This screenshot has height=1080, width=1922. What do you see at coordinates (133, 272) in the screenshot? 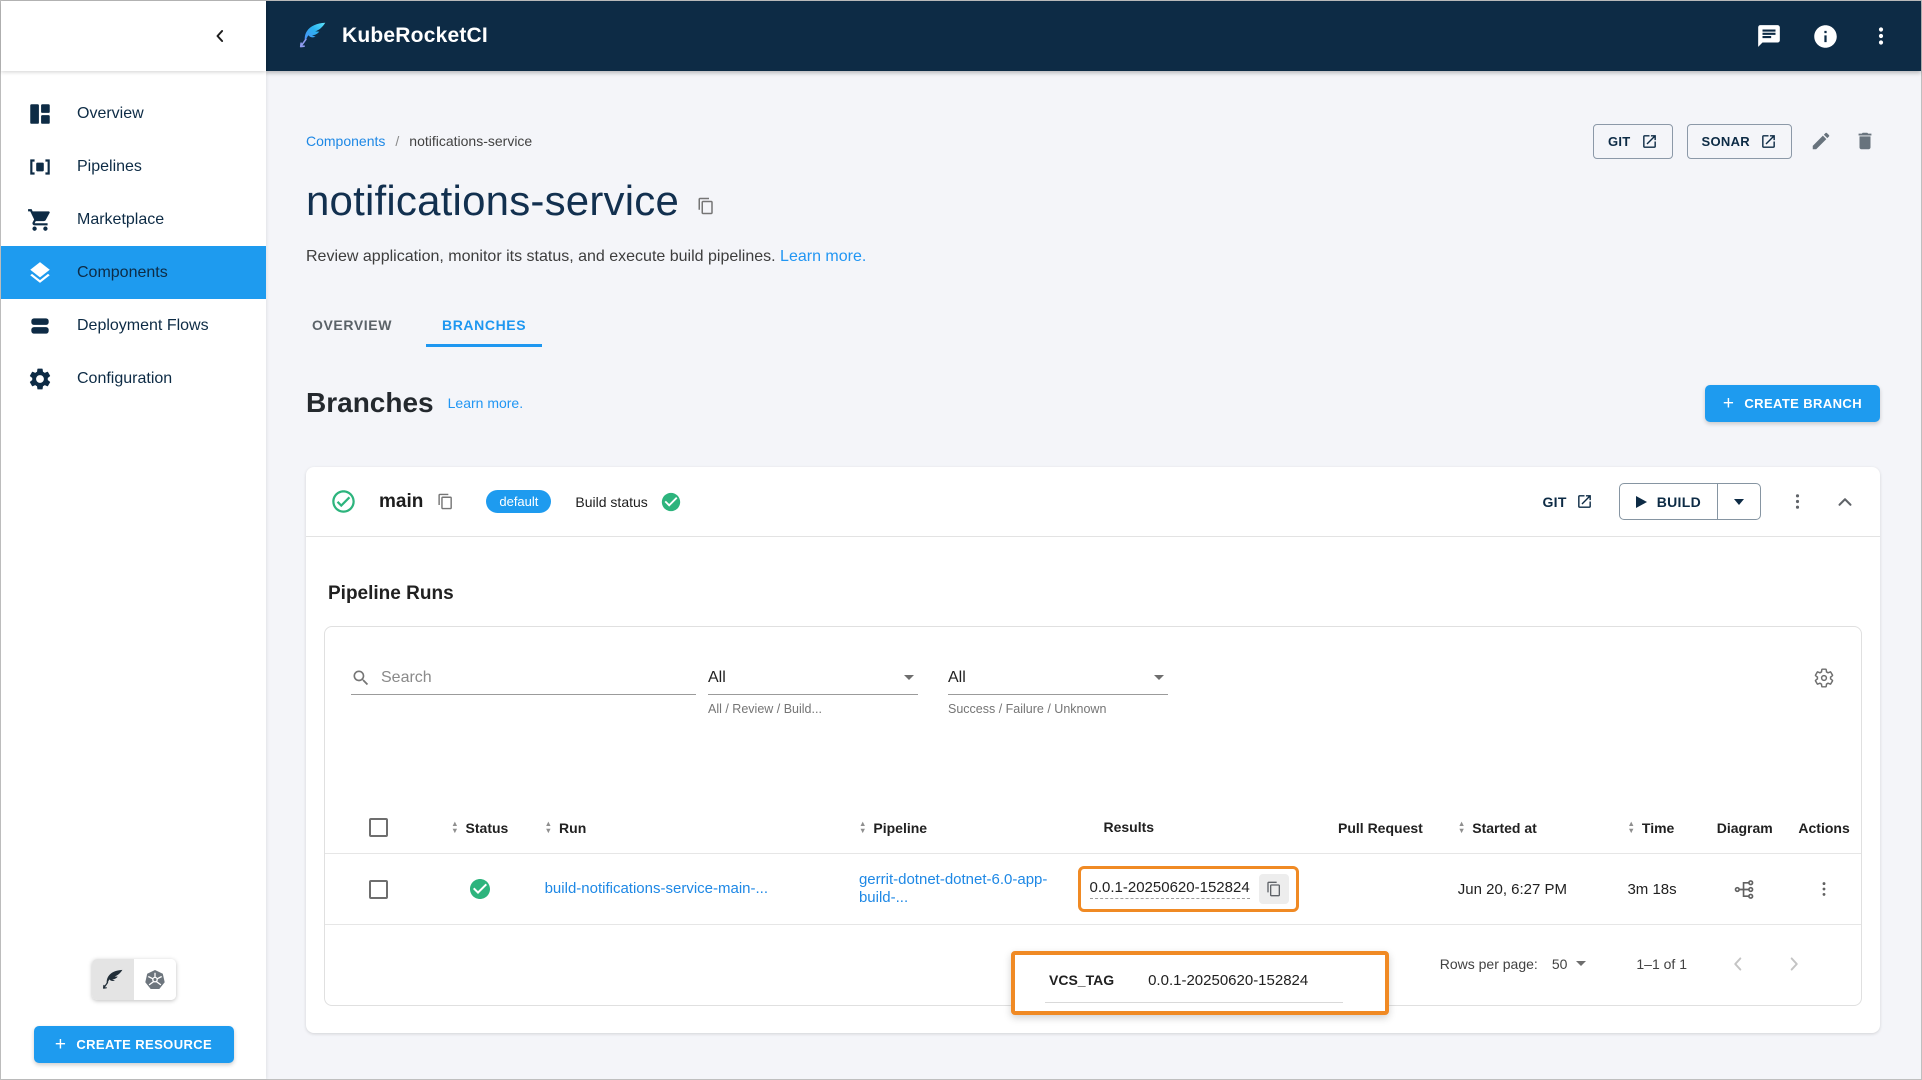
I see `sidebar-item-components: Components` at bounding box center [133, 272].